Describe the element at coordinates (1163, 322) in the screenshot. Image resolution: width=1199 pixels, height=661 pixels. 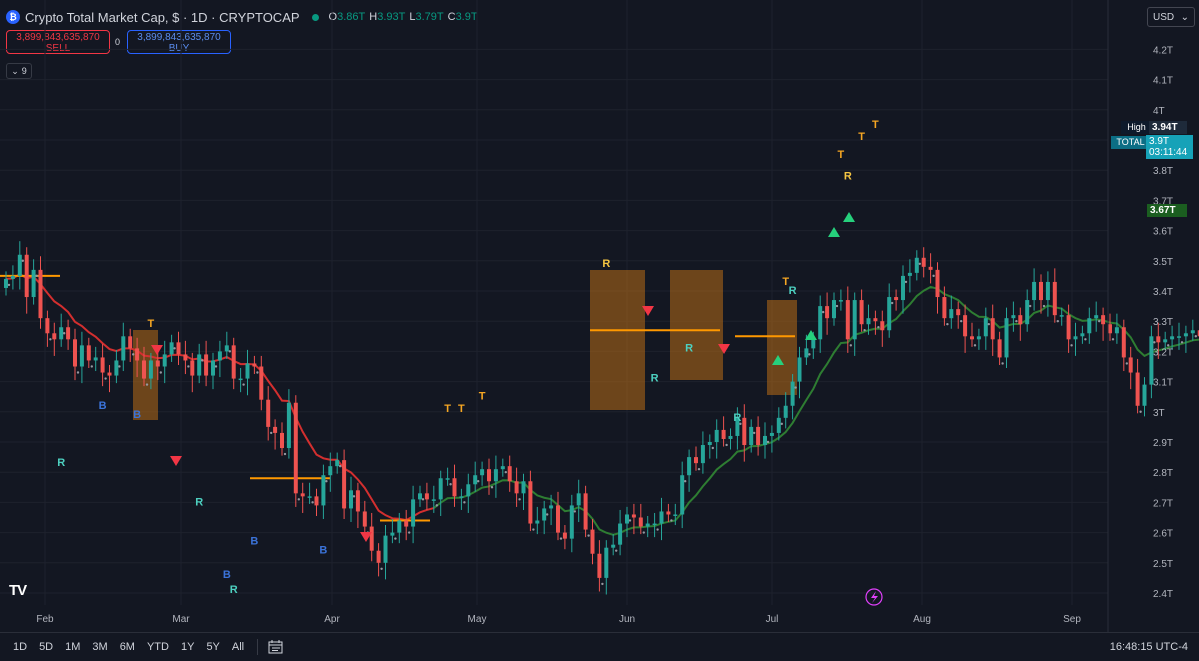
I see `y-tick-label: 3.3T` at that location.